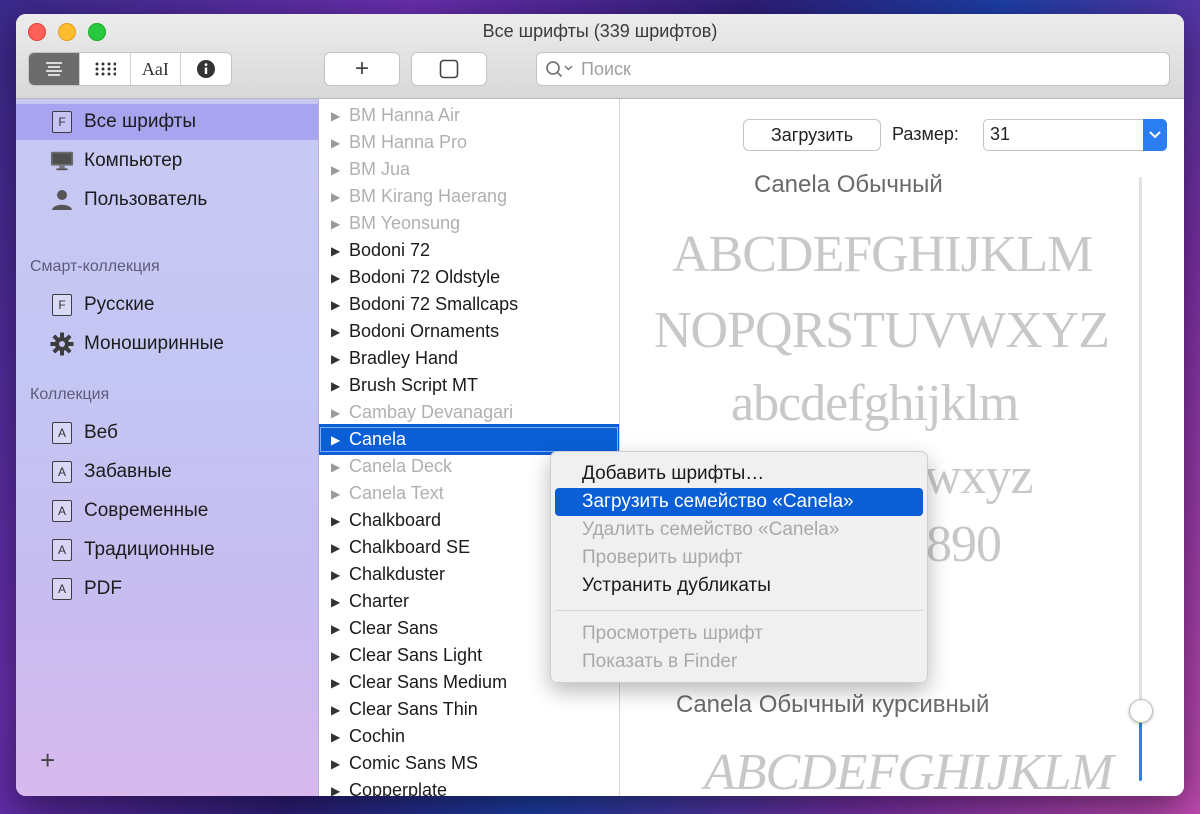 The image size is (1200, 814). Describe the element at coordinates (377, 736) in the screenshot. I see `font-family-name: Cochin` at that location.